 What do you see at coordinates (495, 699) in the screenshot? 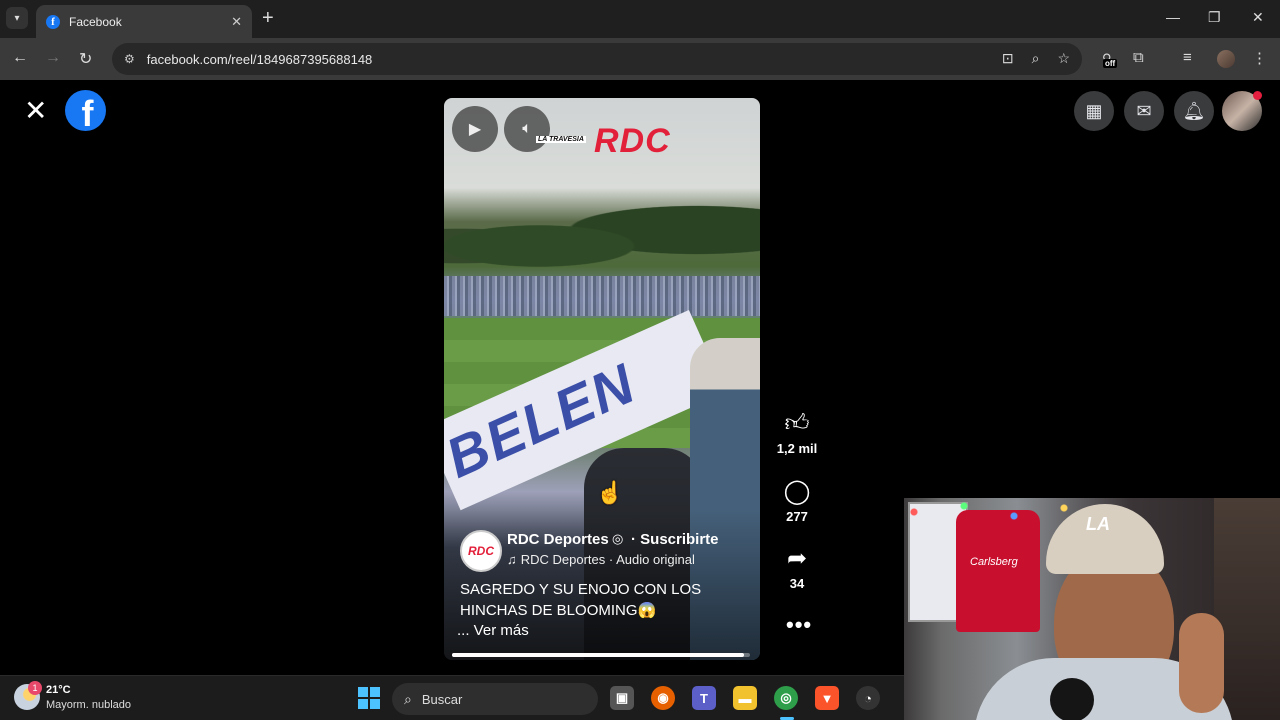
I see `taskbar-search: ⌕ Buscar` at bounding box center [495, 699].